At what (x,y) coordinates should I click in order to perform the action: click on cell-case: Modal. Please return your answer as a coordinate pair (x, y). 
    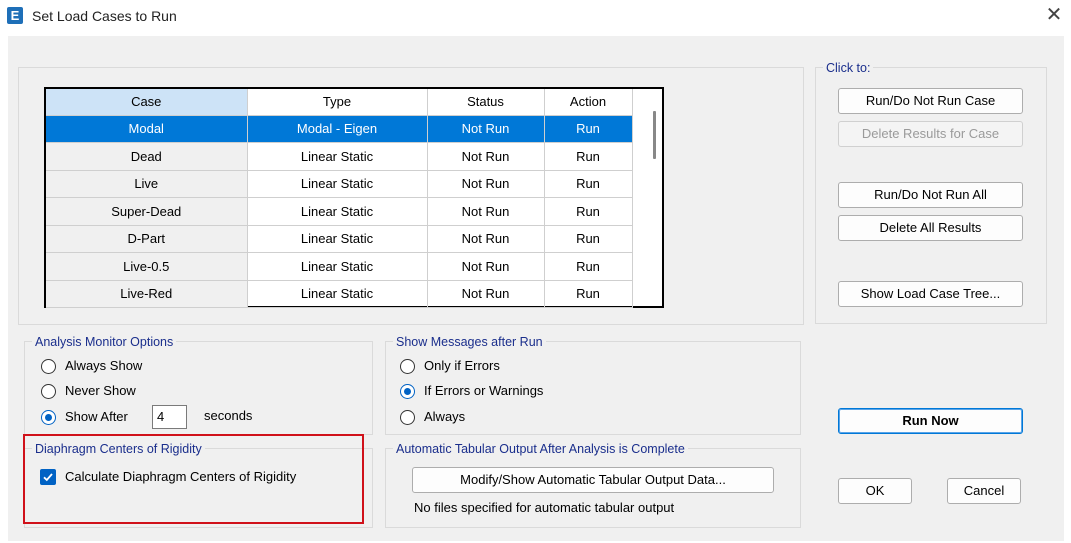
    Looking at the image, I should click on (147, 129).